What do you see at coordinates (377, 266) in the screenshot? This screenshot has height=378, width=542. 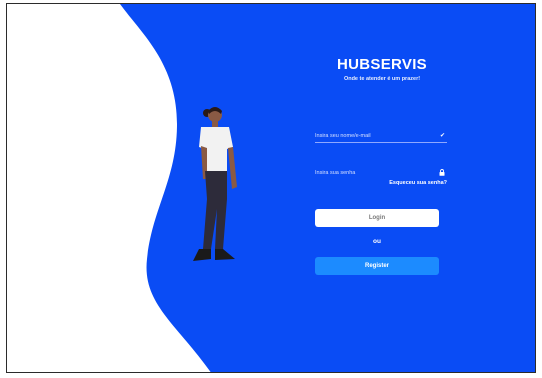 I see `register-button: Register` at bounding box center [377, 266].